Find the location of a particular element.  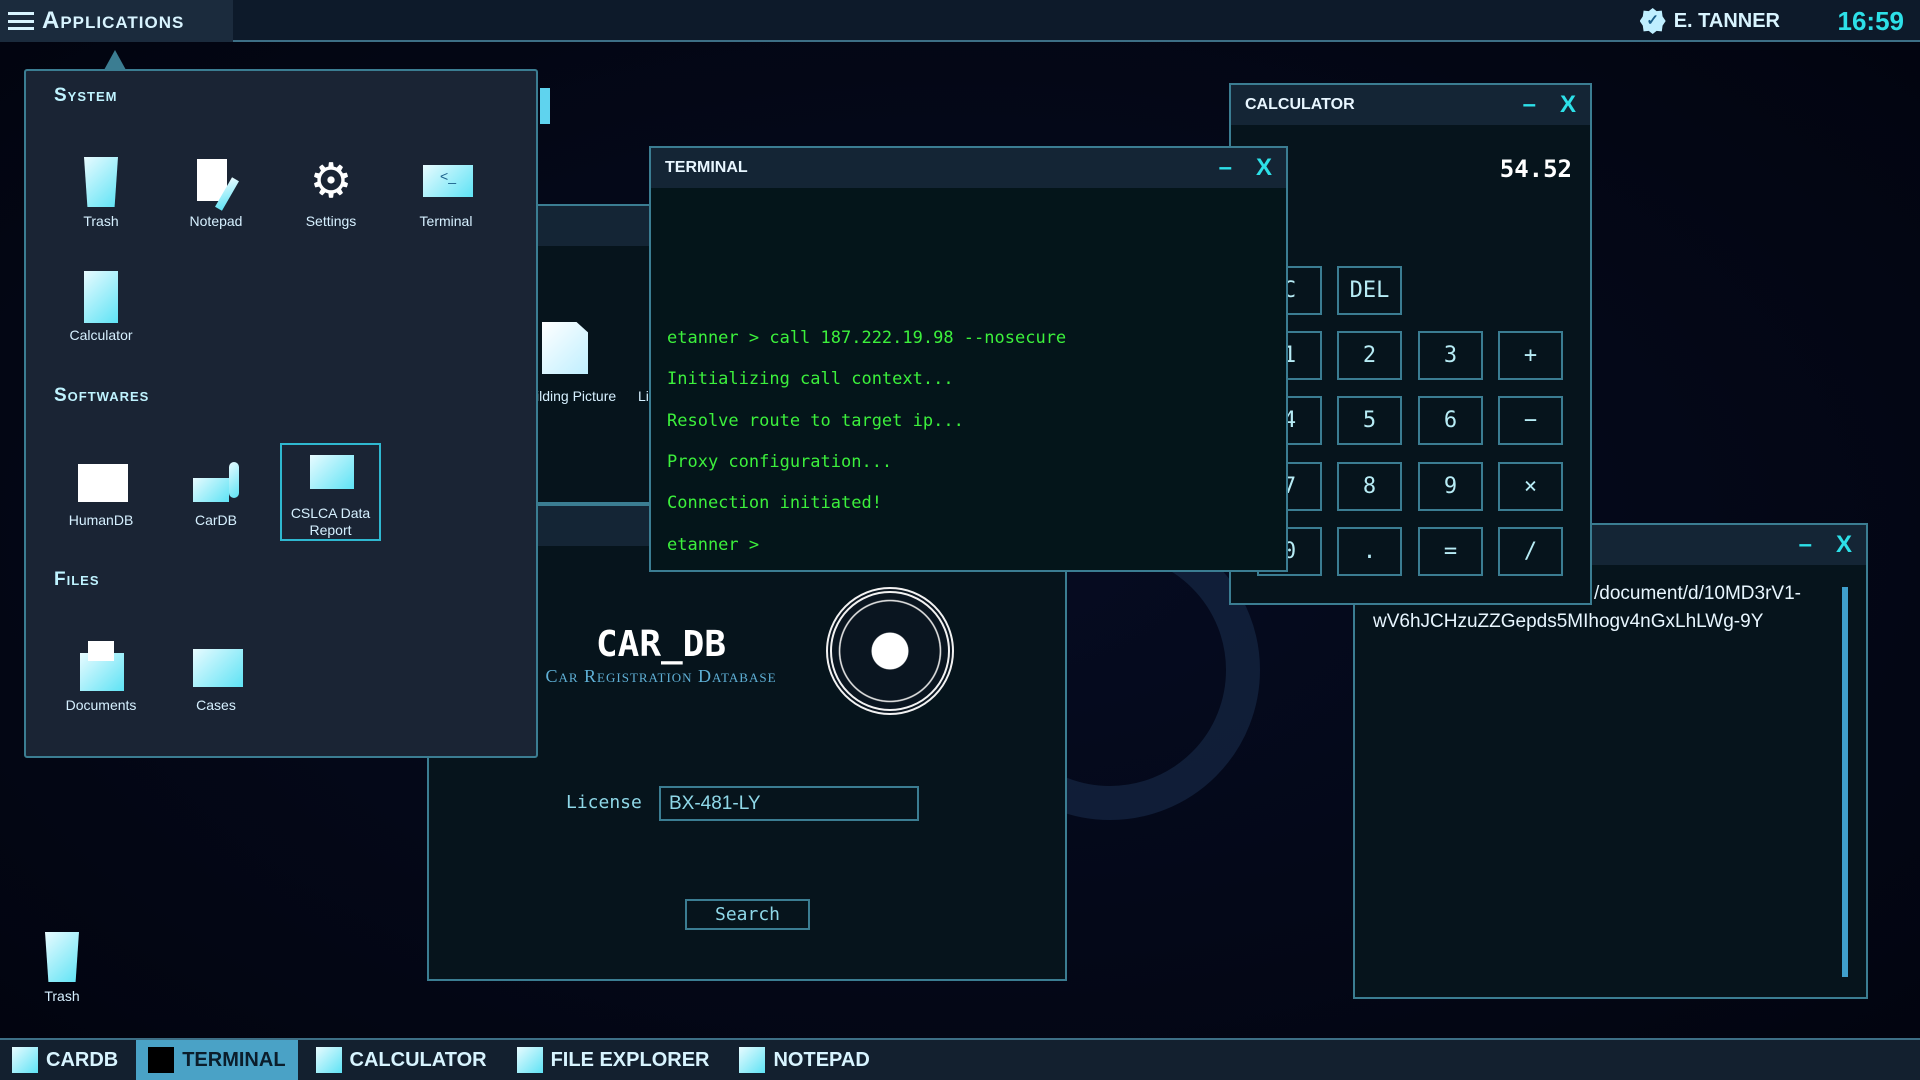

section-system: System is located at coordinates (86, 95).